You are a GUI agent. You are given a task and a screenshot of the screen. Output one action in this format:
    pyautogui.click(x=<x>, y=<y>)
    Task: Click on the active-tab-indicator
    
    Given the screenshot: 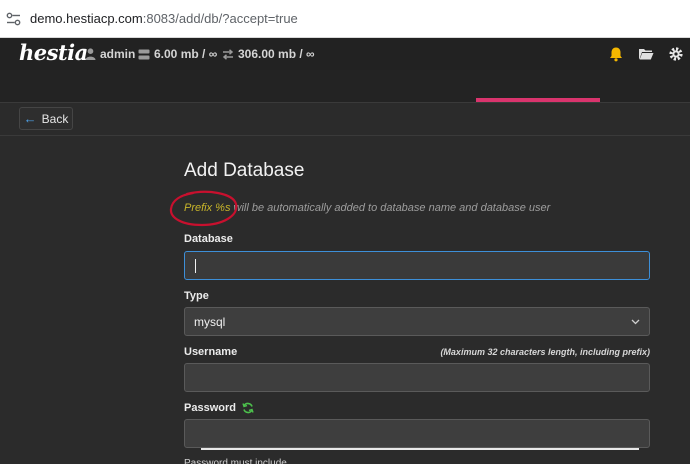 What is the action you would take?
    pyautogui.click(x=538, y=100)
    